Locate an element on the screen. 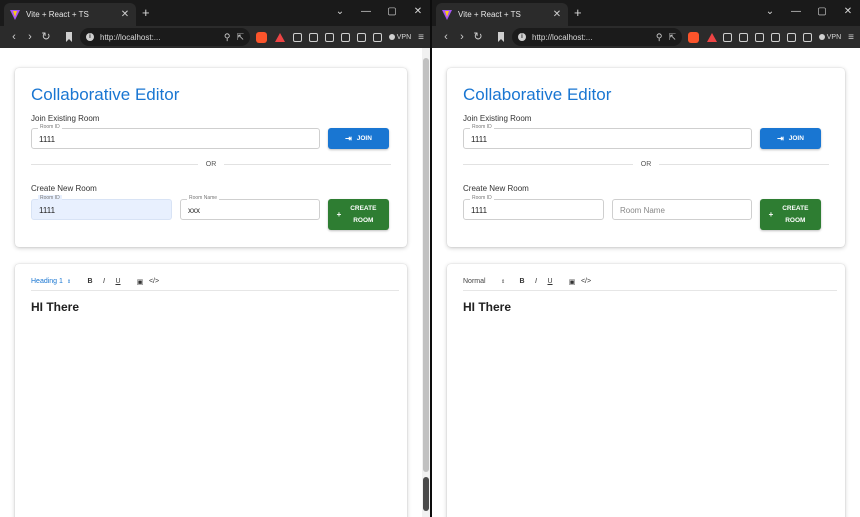  heading-select: Normal ⇕ is located at coordinates (489, 281).